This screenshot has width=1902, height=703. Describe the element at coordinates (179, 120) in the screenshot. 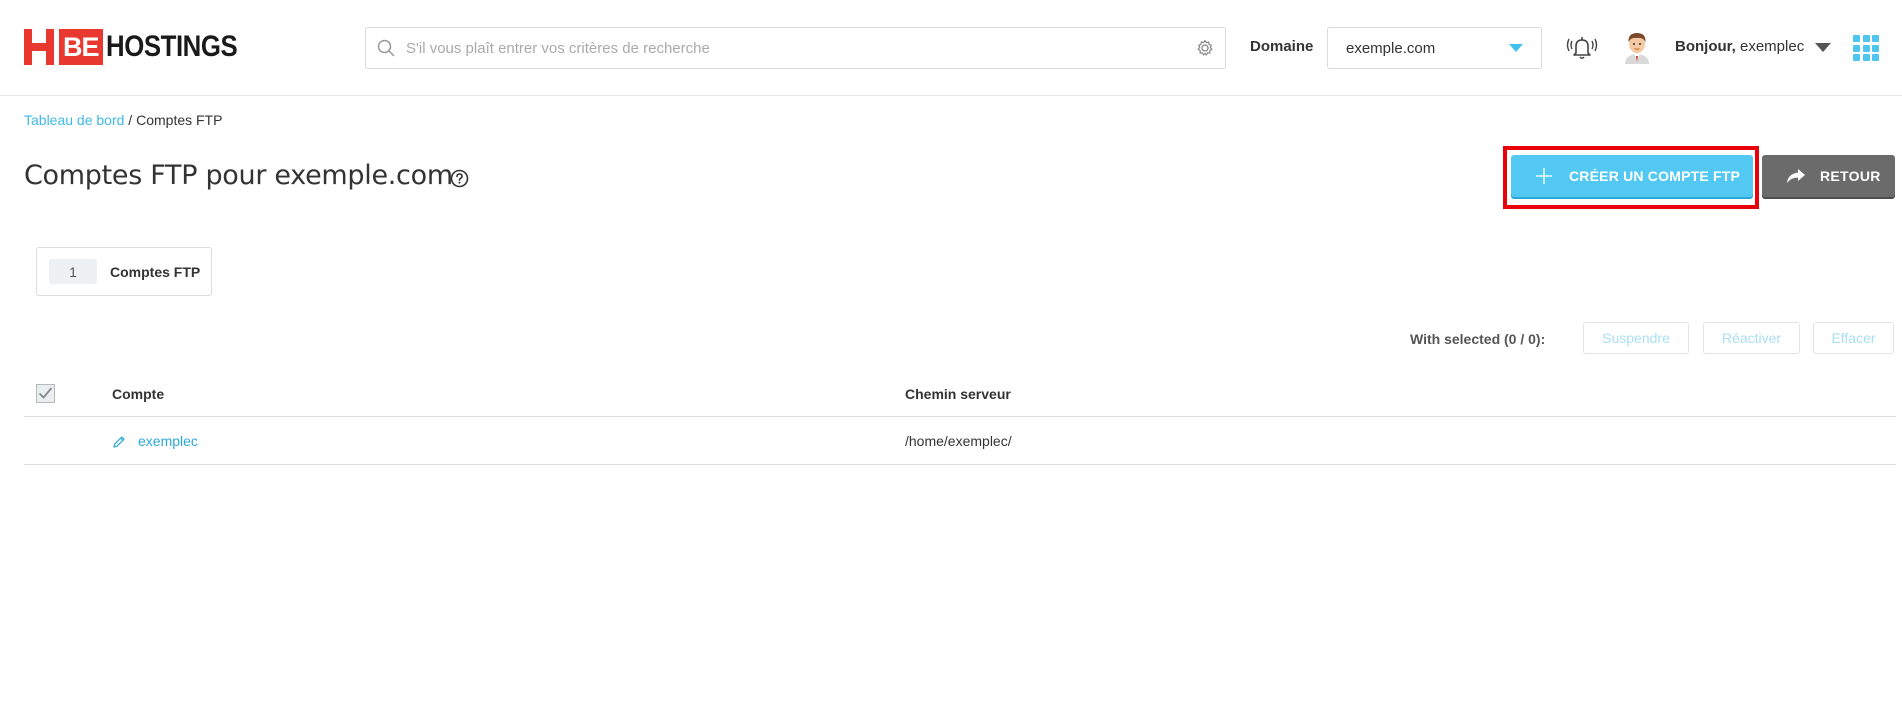

I see `breadcrumb-current: Comptes FTP` at that location.